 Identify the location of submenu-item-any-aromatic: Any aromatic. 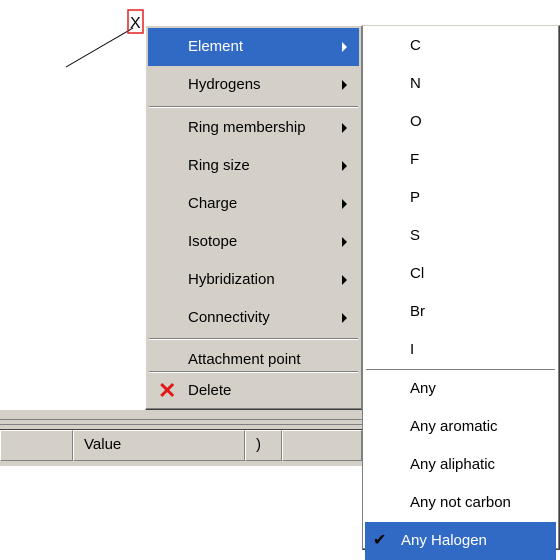
(460, 427).